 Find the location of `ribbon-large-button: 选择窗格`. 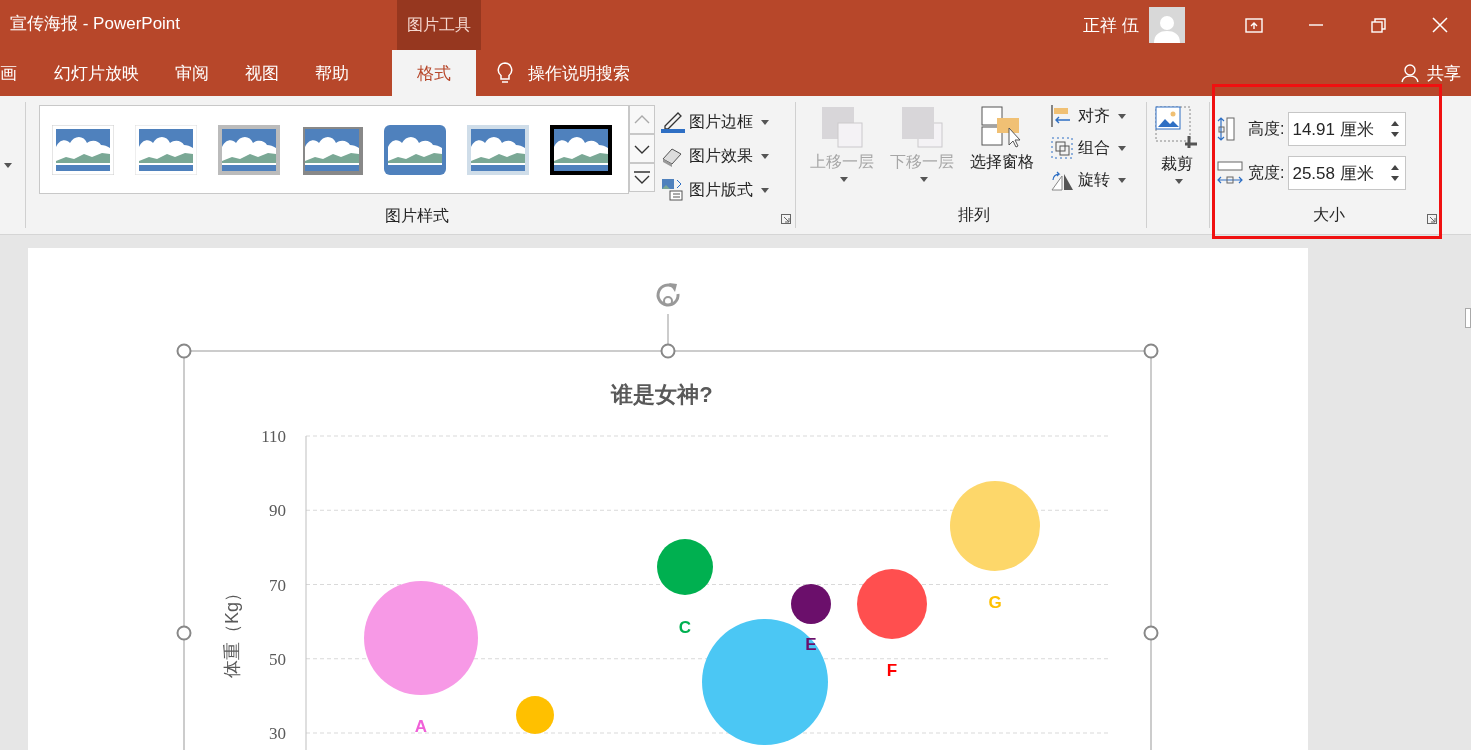

ribbon-large-button: 选择窗格 is located at coordinates (1002, 137).